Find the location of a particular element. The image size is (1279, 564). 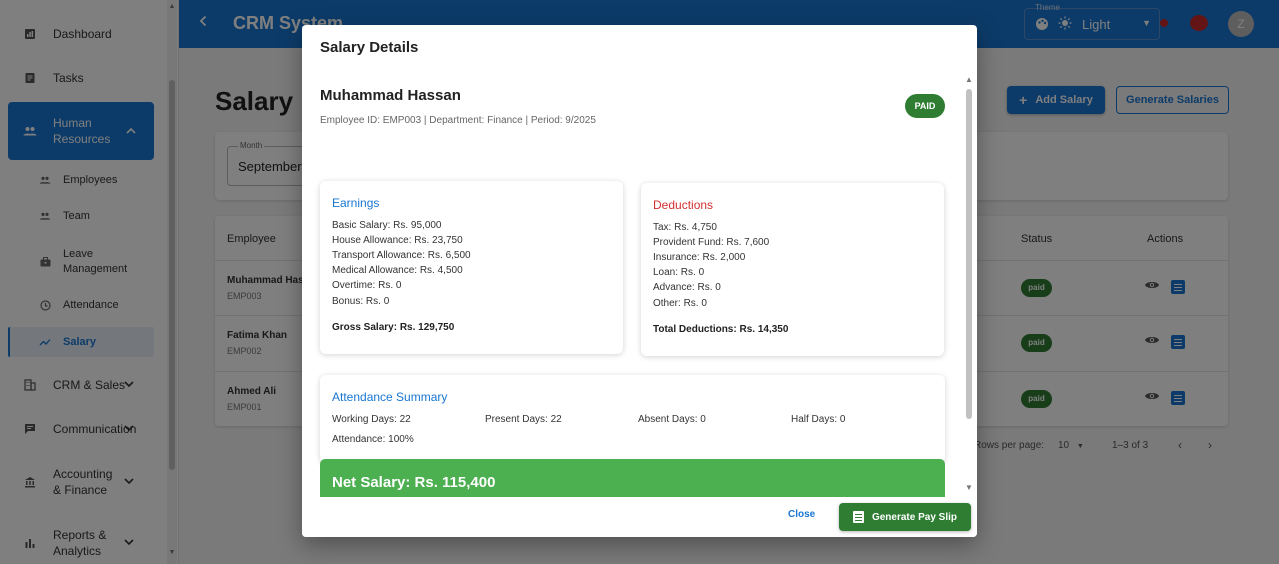

generate-pay-slip-label: Generate Pay Slip is located at coordinates (914, 517).